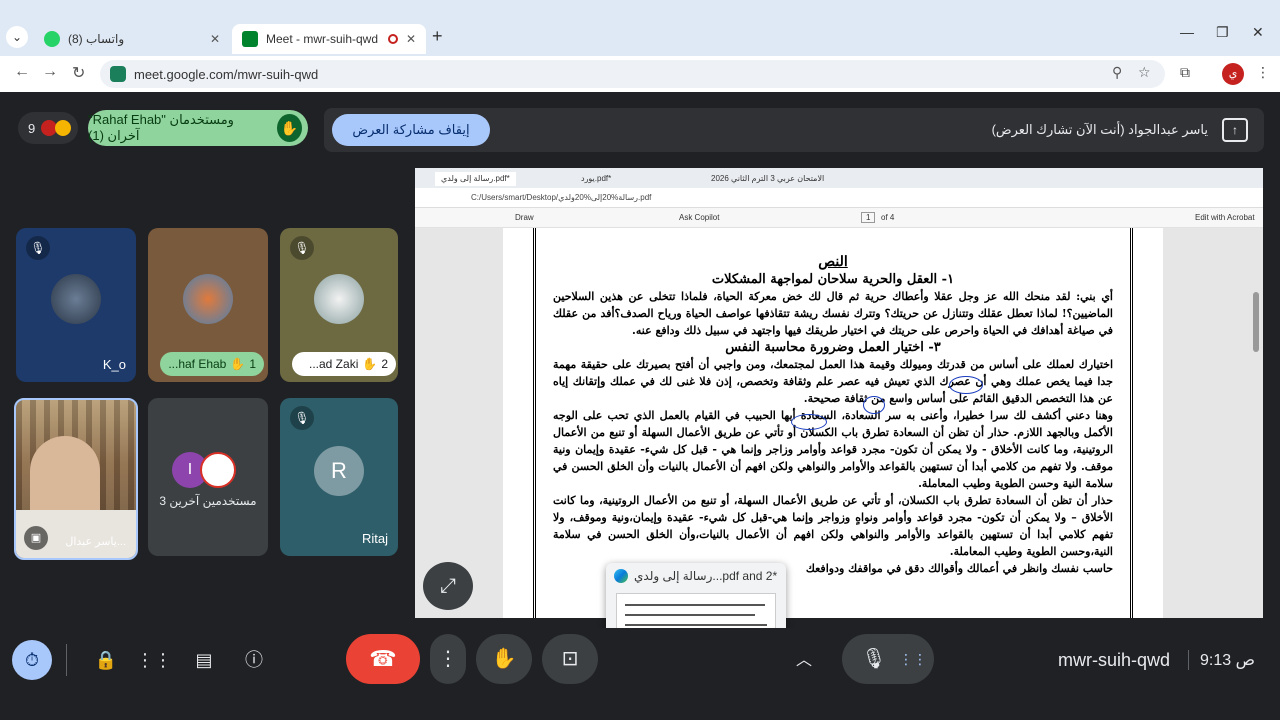 The height and width of the screenshot is (720, 1280). What do you see at coordinates (208, 477) in the screenshot?
I see `others-tile: I 3 مستخدمين آخرين` at bounding box center [208, 477].